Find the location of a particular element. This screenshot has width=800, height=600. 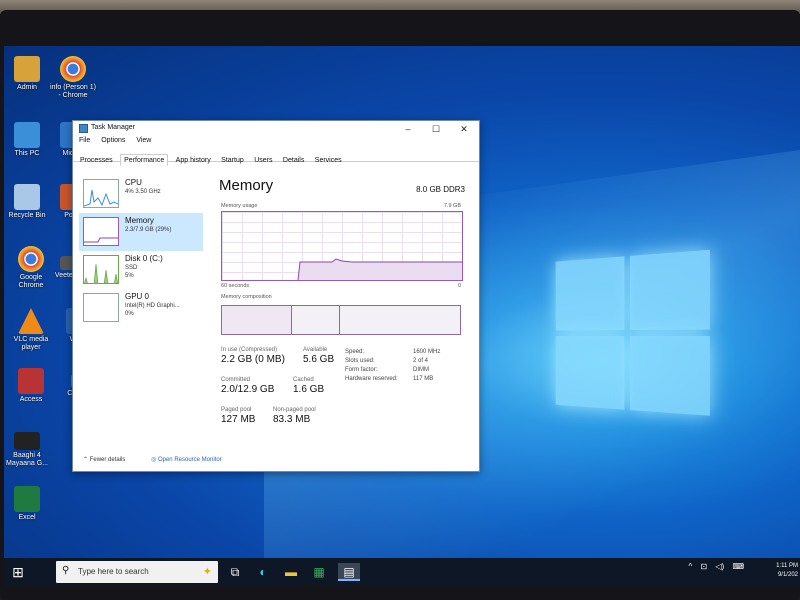

desktop-icon-this-pc: This PC is located at coordinates (27, 140).